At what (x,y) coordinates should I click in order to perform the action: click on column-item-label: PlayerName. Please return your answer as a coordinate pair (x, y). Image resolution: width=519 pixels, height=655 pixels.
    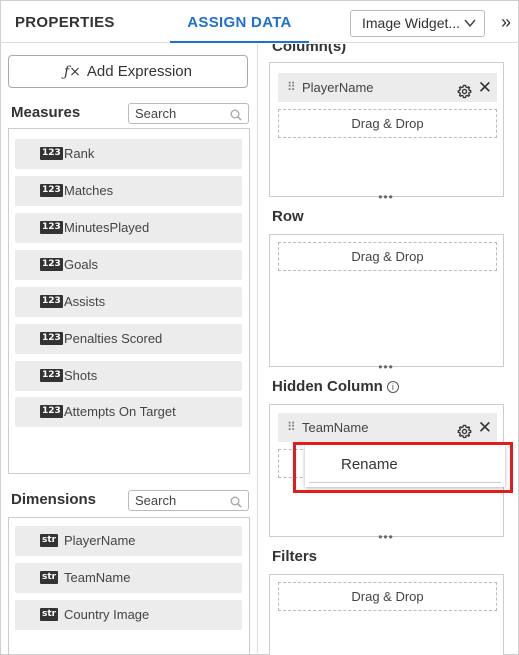
    Looking at the image, I should click on (338, 87).